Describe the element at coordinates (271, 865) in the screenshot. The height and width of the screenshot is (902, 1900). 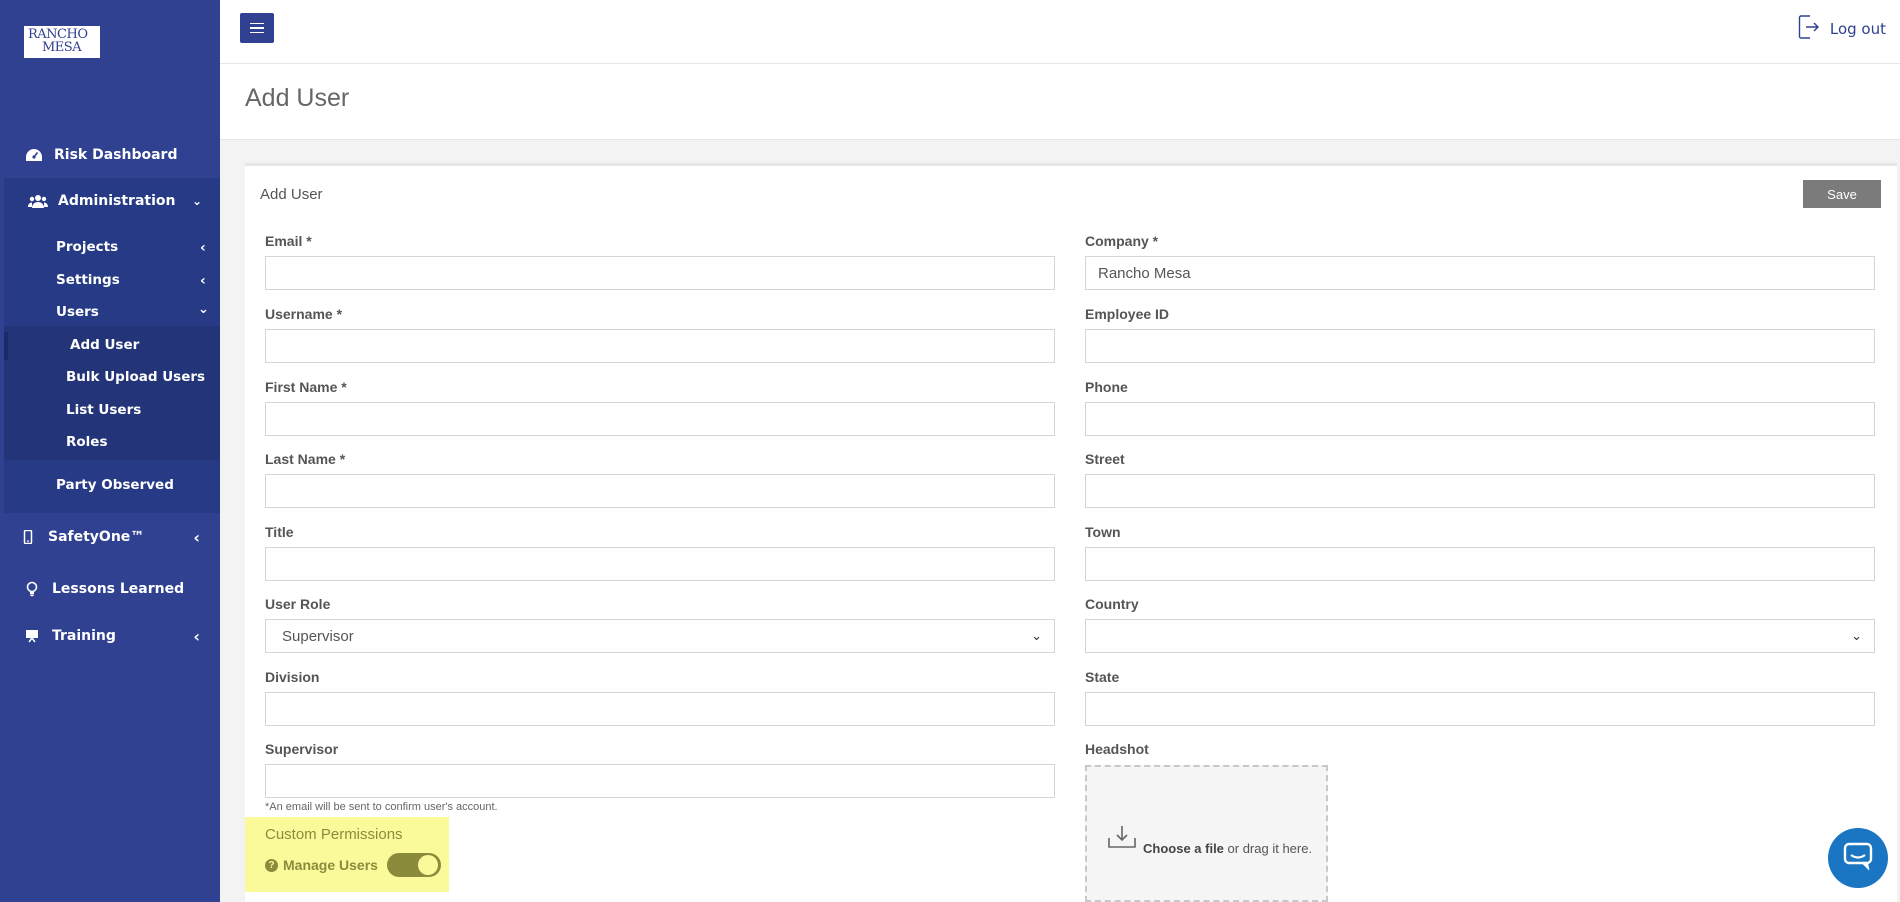
I see `question-circle-icon: ?` at that location.